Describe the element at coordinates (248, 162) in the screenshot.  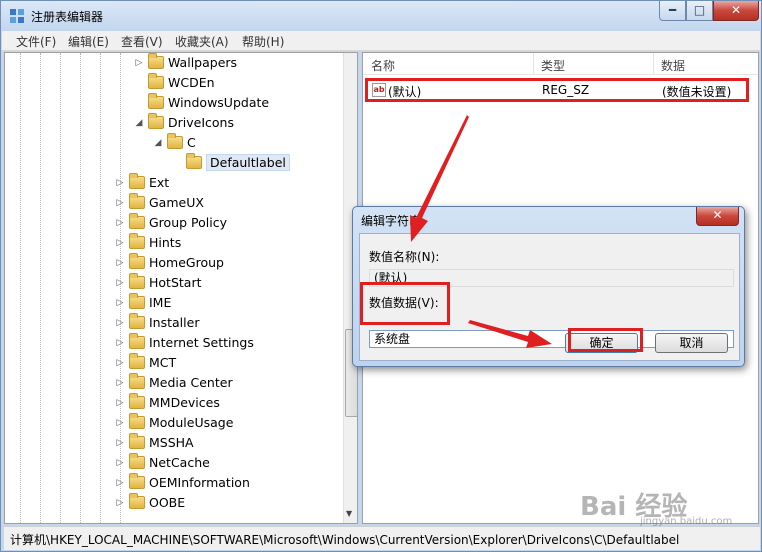
I see `tree-node-label: Defaultlabel` at that location.